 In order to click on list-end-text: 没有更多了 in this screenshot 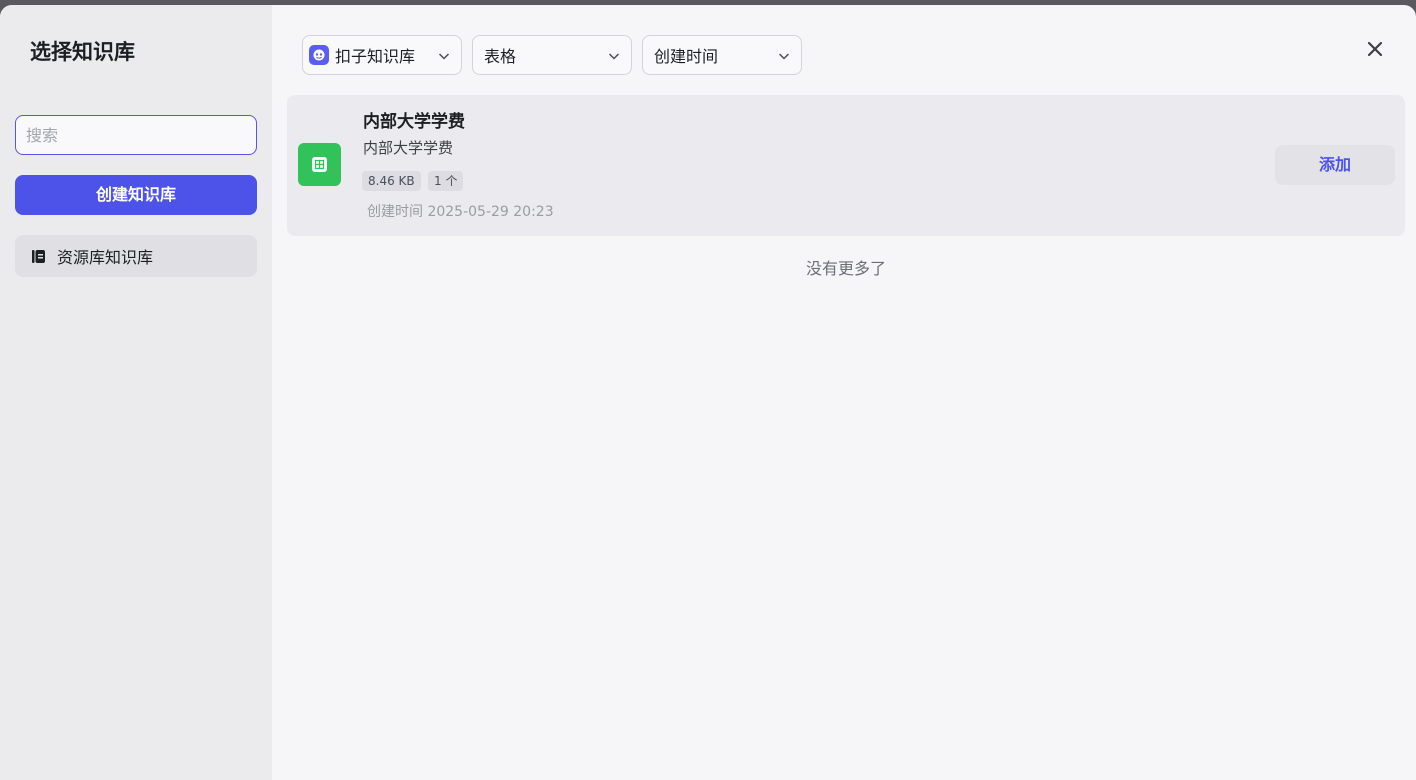, I will do `click(845, 268)`.